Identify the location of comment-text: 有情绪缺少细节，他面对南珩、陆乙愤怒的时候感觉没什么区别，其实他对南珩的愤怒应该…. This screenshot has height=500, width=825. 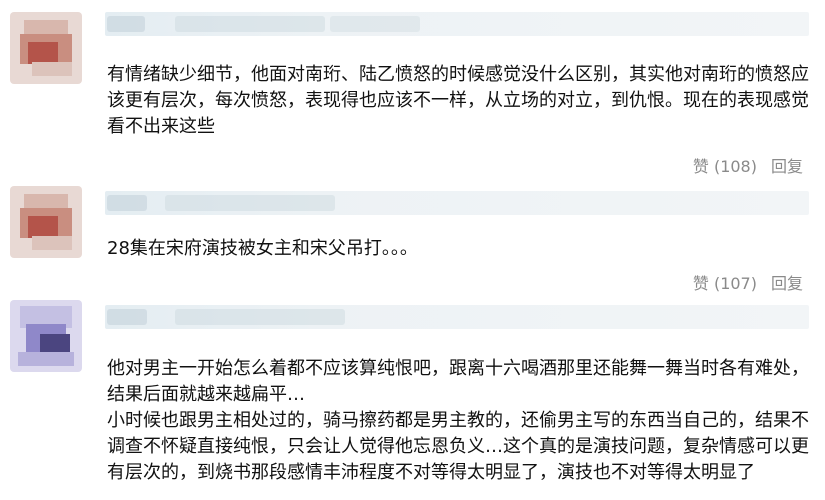
(458, 100).